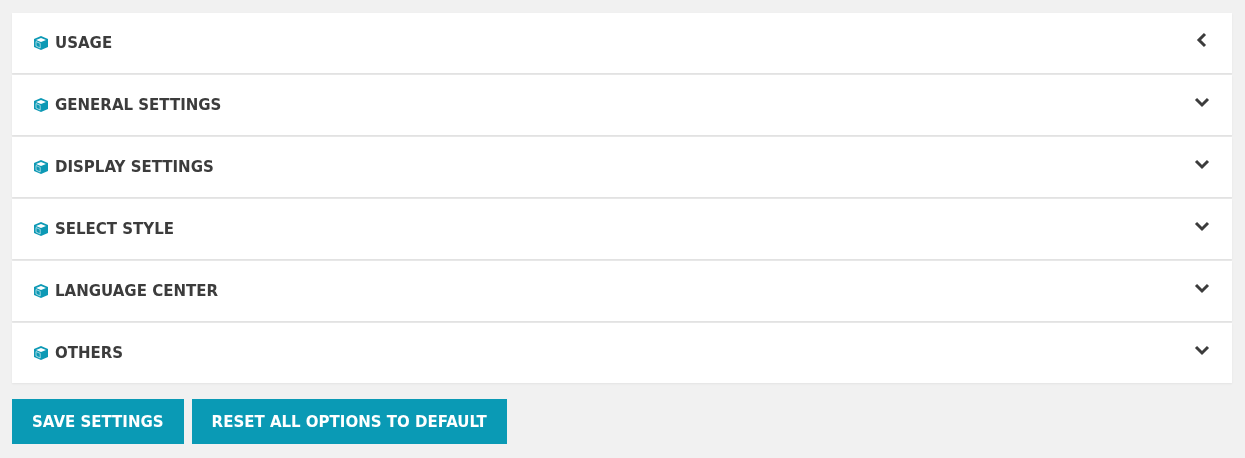 The width and height of the screenshot is (1245, 458). Describe the element at coordinates (622, 43) in the screenshot. I see `accordion-header: USAGE` at that location.